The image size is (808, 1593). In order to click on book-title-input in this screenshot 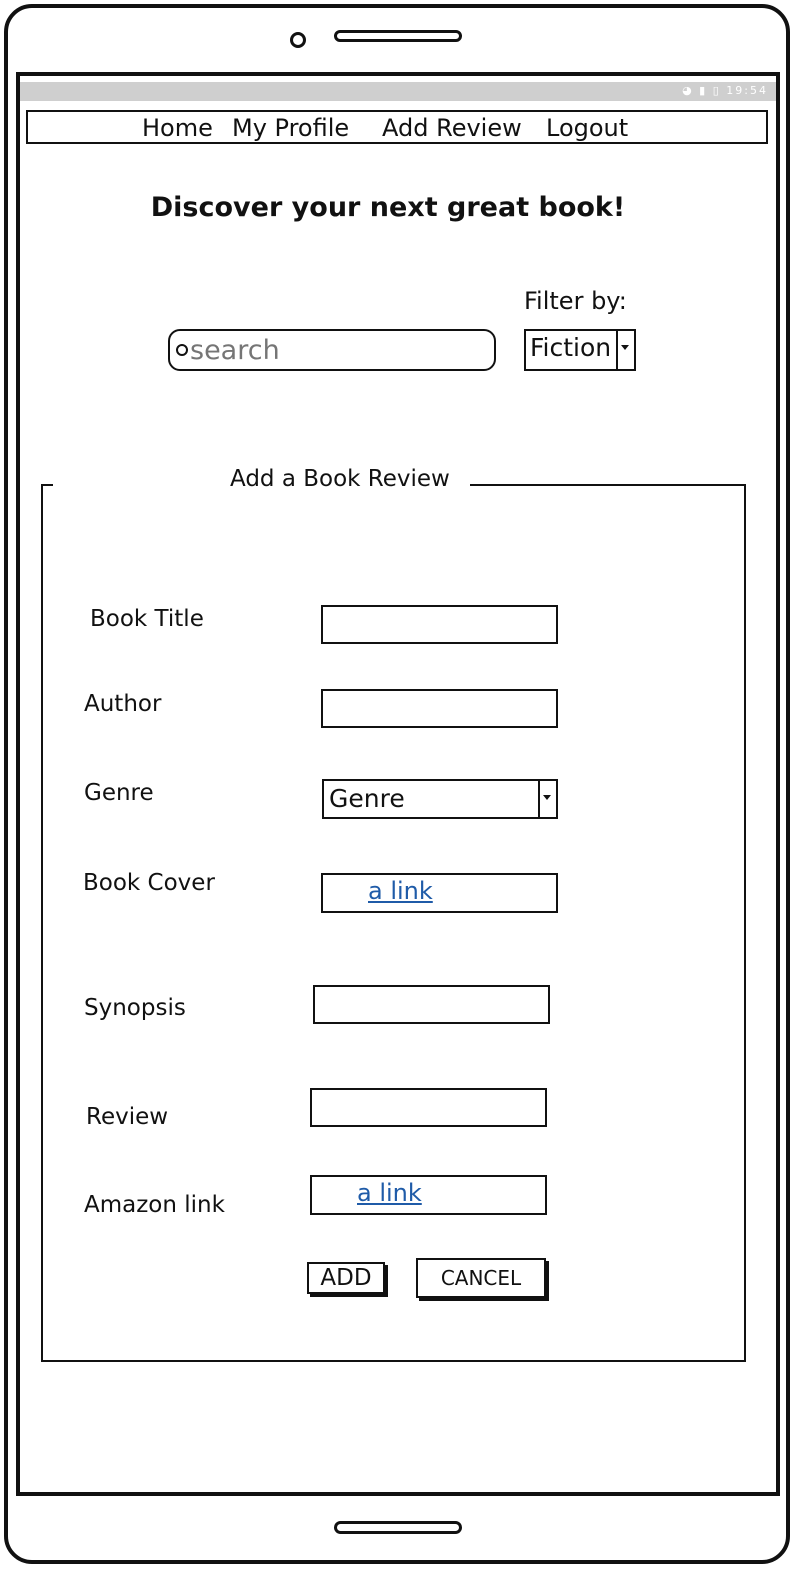, I will do `click(439, 624)`.